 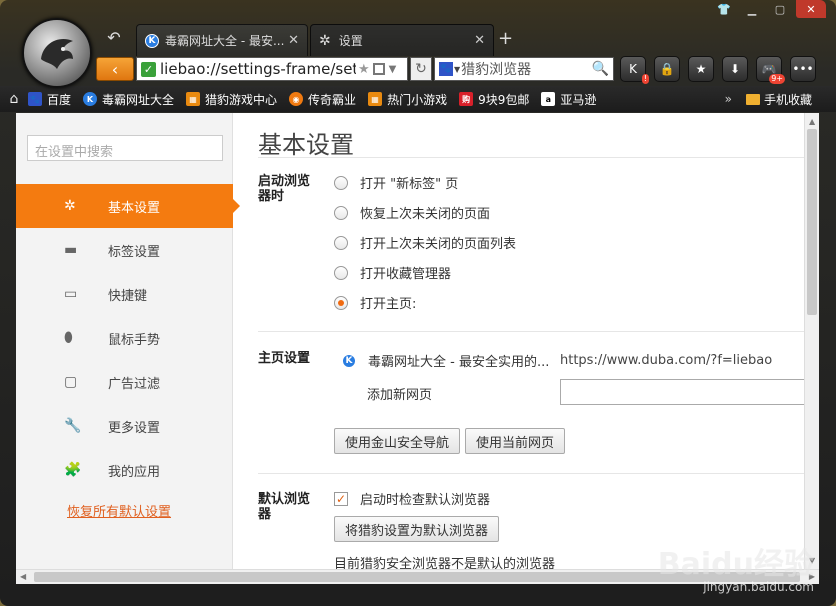 I want to click on radio-label: 恢复上次未关闭的页面, so click(x=425, y=214).